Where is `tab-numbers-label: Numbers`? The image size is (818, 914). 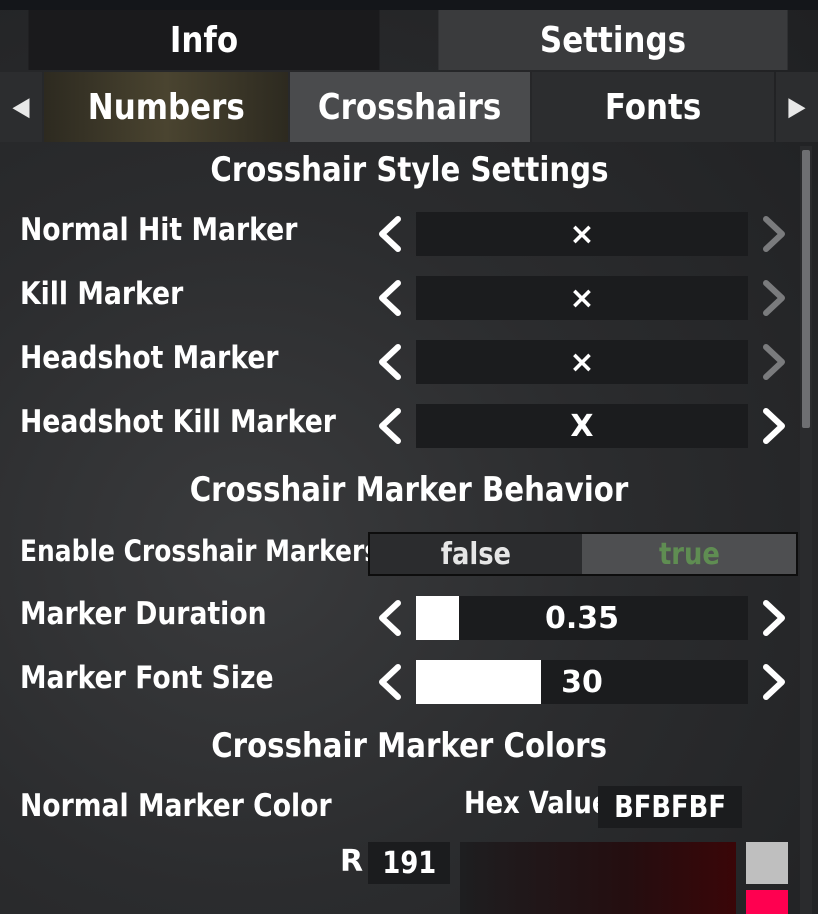
tab-numbers-label: Numbers is located at coordinates (166, 107).